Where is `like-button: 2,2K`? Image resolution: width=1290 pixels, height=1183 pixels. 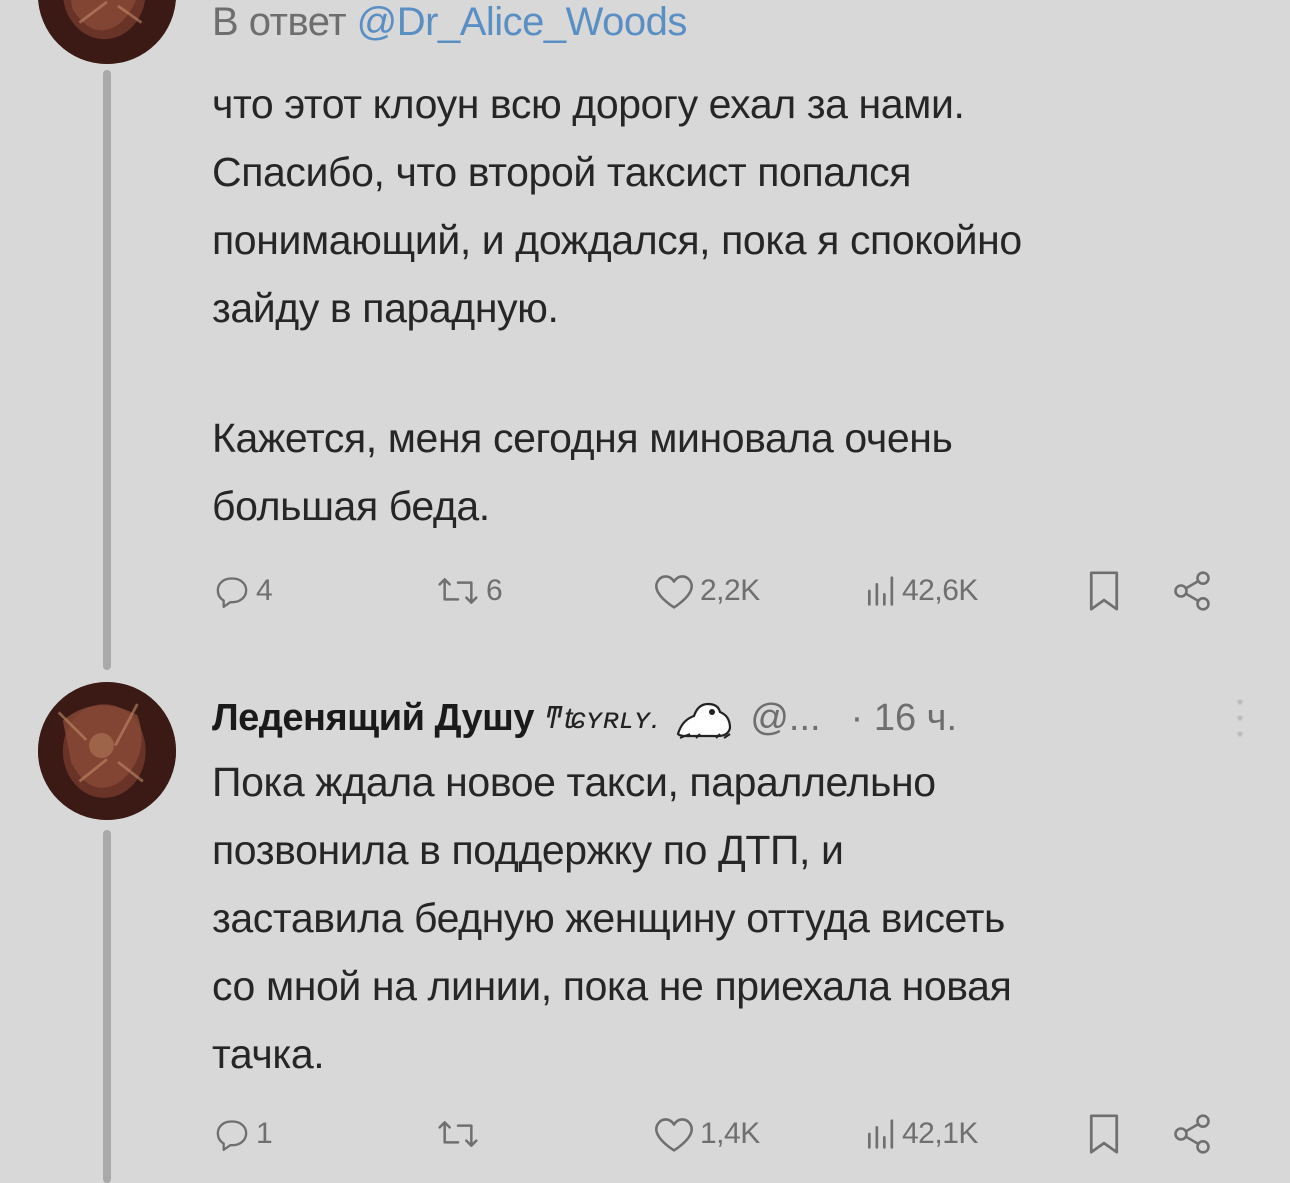 like-button: 2,2K is located at coordinates (706, 591).